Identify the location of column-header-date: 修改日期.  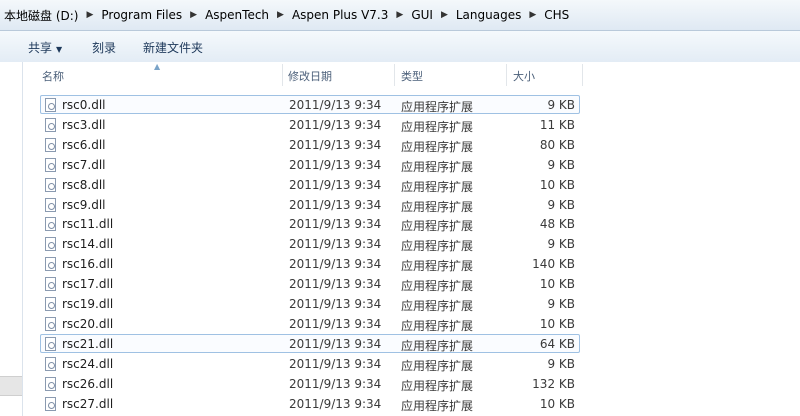
(310, 76).